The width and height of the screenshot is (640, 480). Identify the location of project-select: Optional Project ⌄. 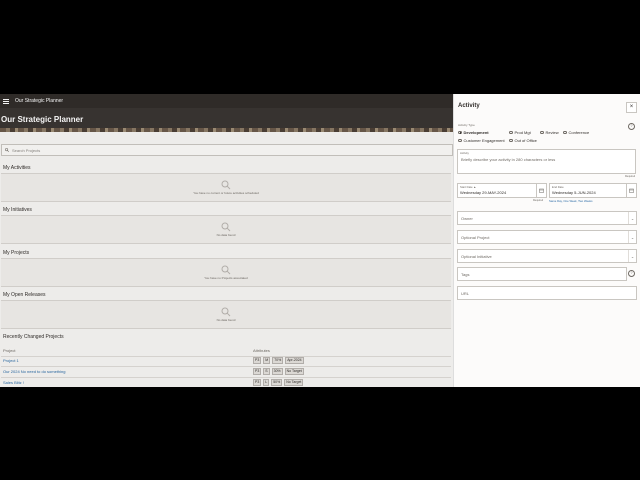
(547, 237).